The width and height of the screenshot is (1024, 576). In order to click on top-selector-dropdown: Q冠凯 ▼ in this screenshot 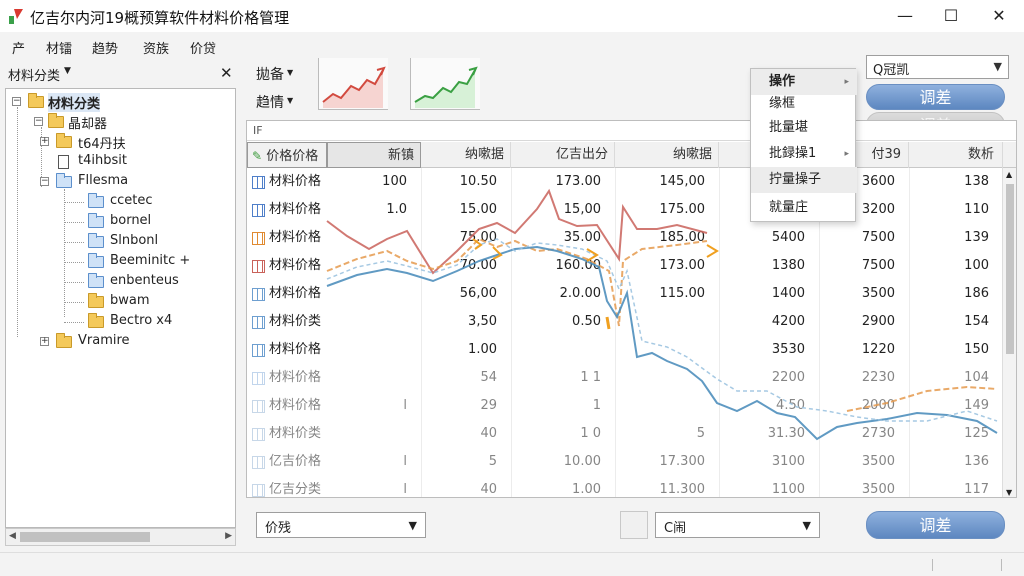, I will do `click(937, 67)`.